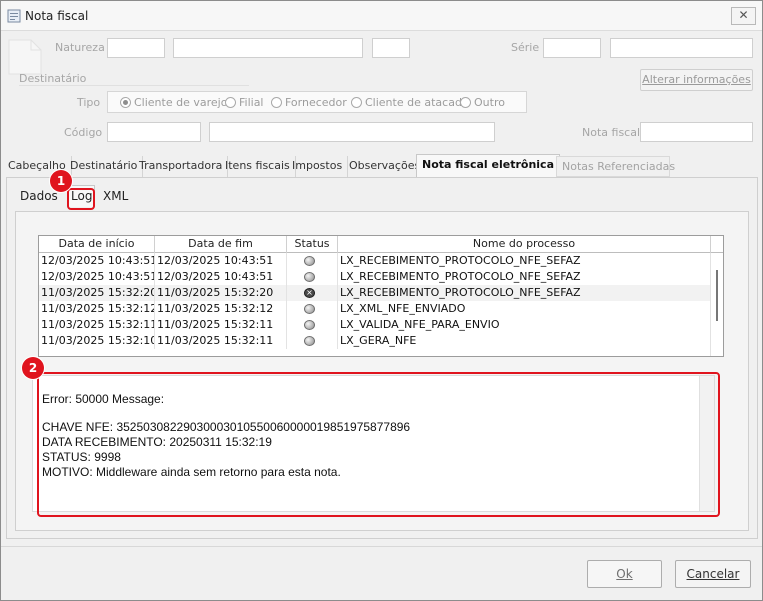  I want to click on natureza-extra-field, so click(391, 48).